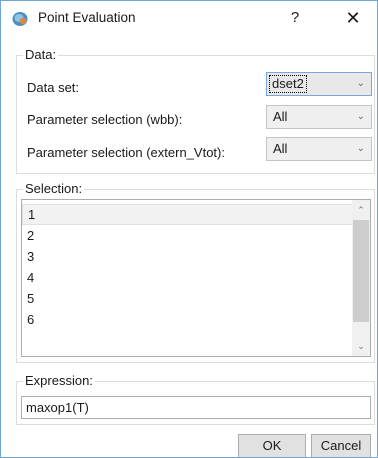 The height and width of the screenshot is (458, 378). What do you see at coordinates (319, 117) in the screenshot?
I see `param-wbb-combobox: All ⌄` at bounding box center [319, 117].